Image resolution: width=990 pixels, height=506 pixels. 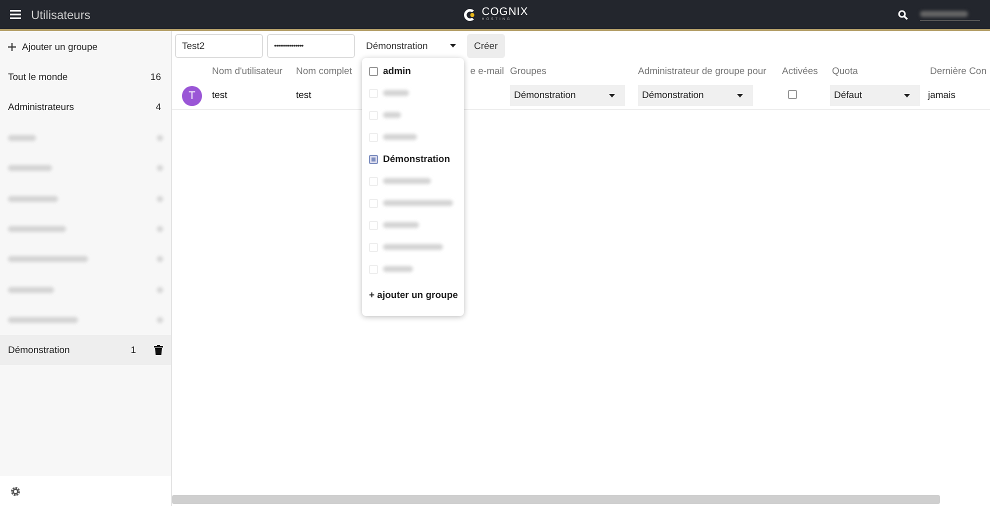 What do you see at coordinates (85, 77) in the screenshot?
I see `group-item: Tout le monde 16` at bounding box center [85, 77].